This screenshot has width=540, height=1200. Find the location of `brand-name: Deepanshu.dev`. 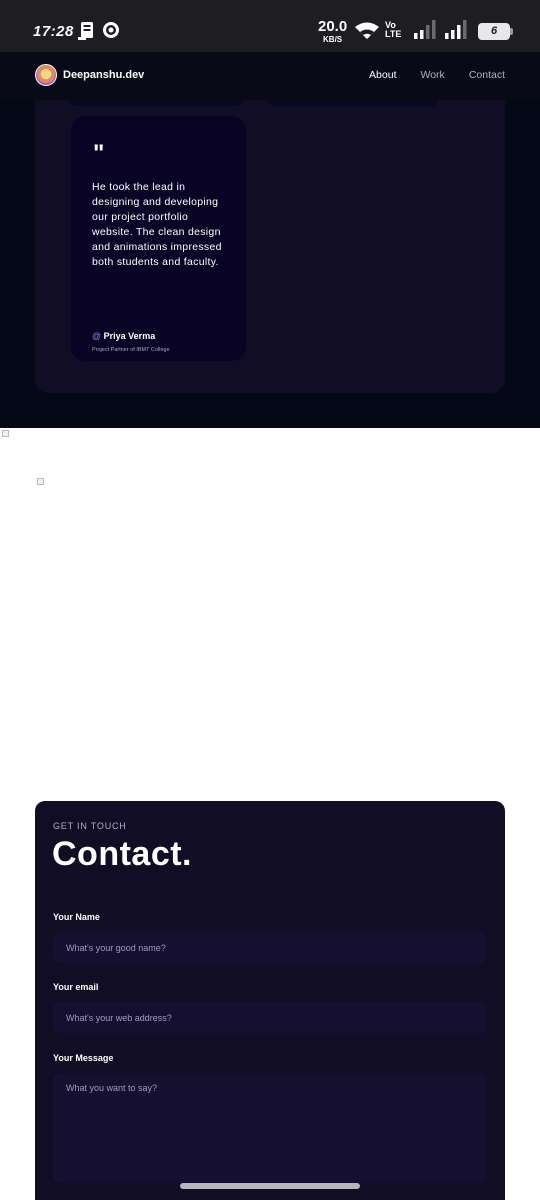

brand-name: Deepanshu.dev is located at coordinates (104, 75).